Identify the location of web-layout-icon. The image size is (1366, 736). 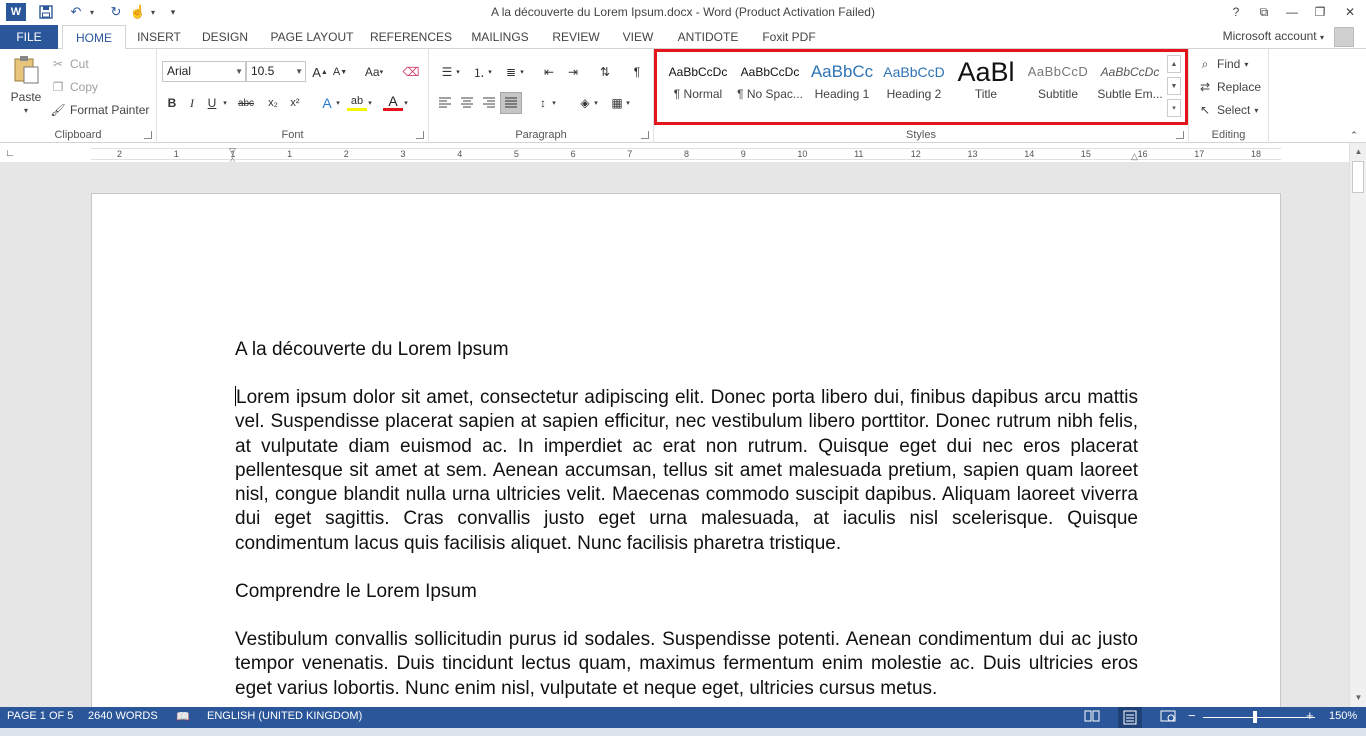
(1168, 717).